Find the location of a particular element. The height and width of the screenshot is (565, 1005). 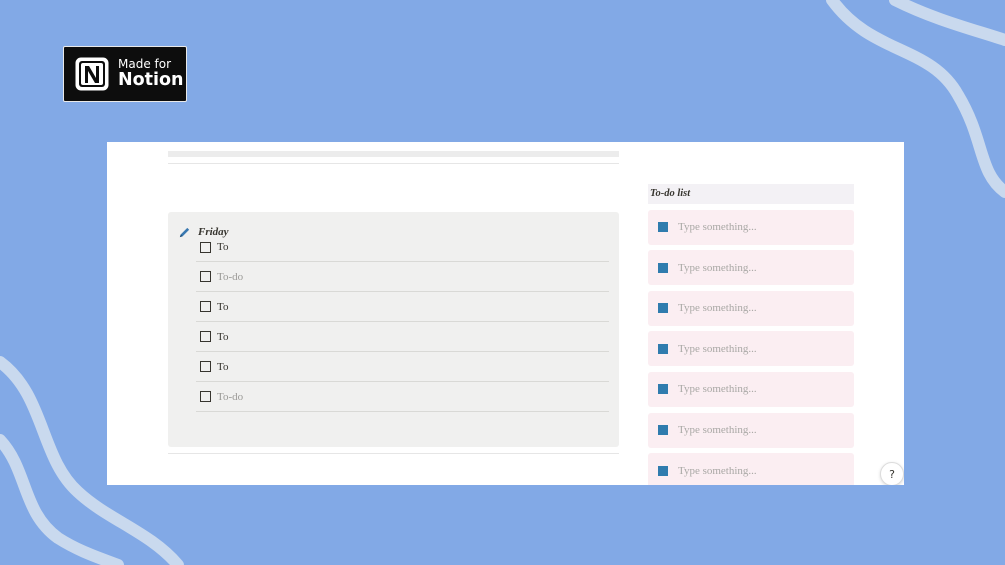

made-for-notion-badge: Made for Notion is located at coordinates (125, 74).